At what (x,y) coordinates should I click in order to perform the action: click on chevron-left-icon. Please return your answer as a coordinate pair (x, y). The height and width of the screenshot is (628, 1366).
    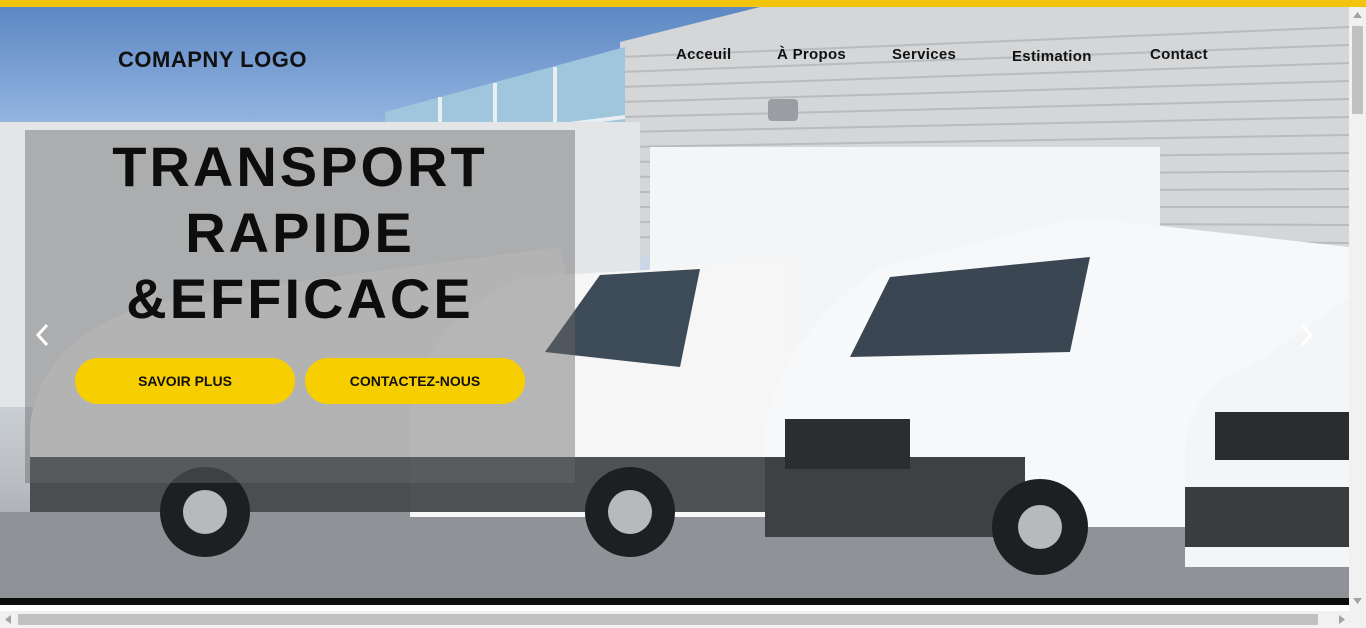
    Looking at the image, I should click on (42, 335).